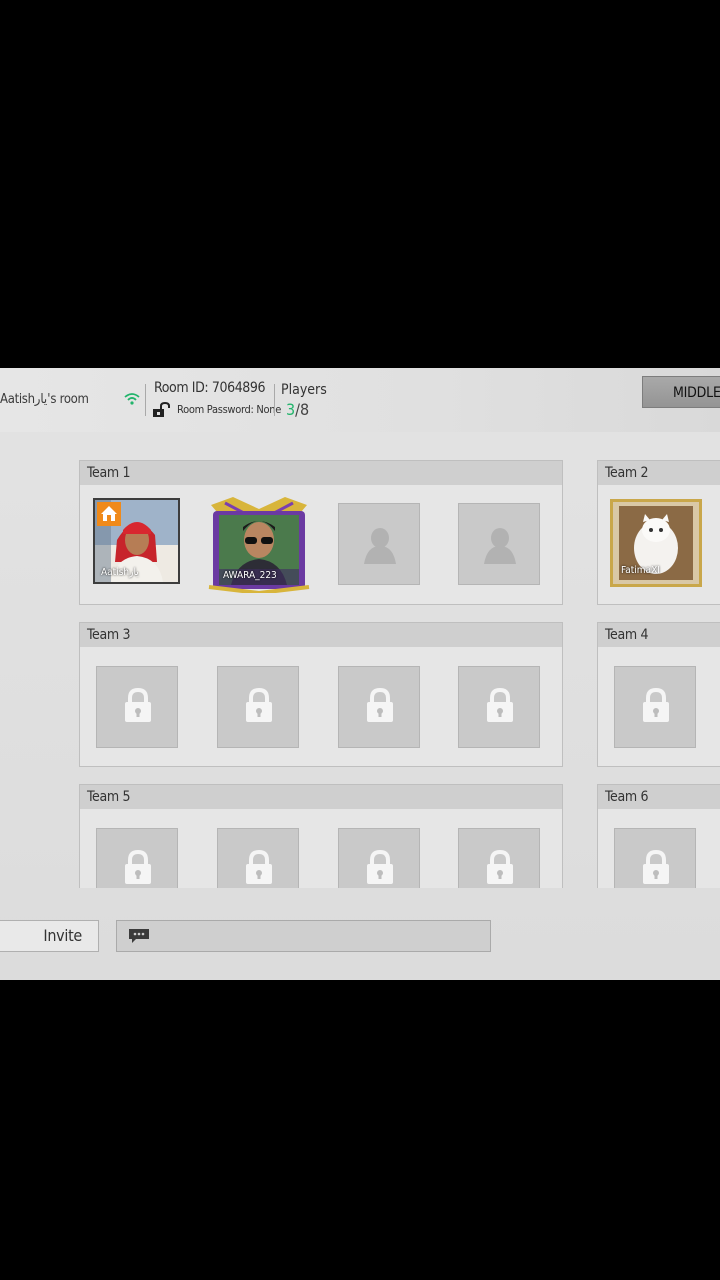  I want to click on team-4-header: Team 4, so click(659, 635).